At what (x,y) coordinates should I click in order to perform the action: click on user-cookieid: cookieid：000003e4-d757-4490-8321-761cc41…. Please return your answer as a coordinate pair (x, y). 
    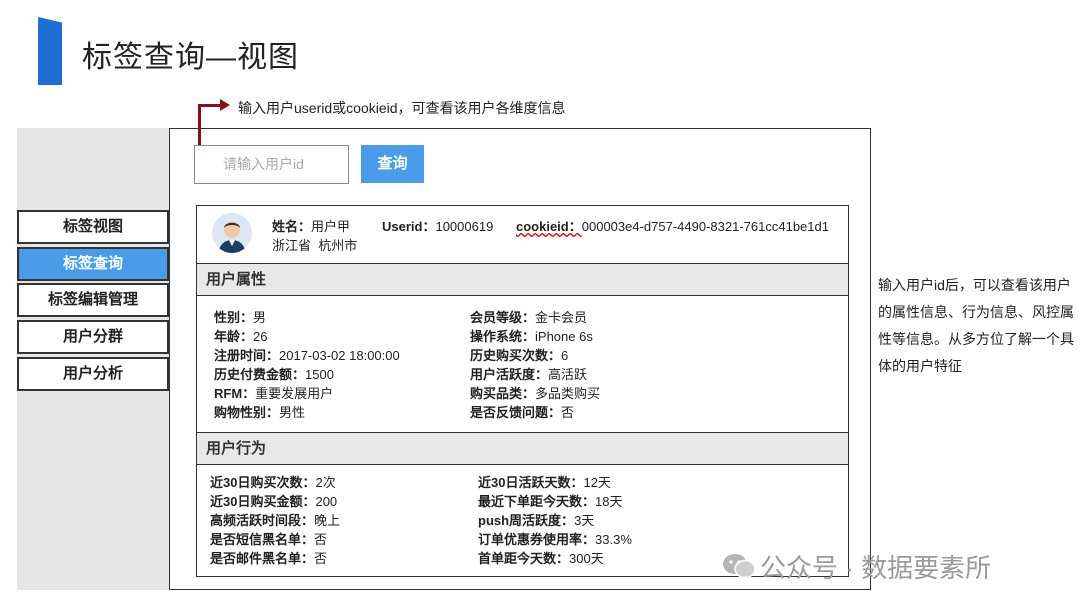
    Looking at the image, I should click on (672, 226).